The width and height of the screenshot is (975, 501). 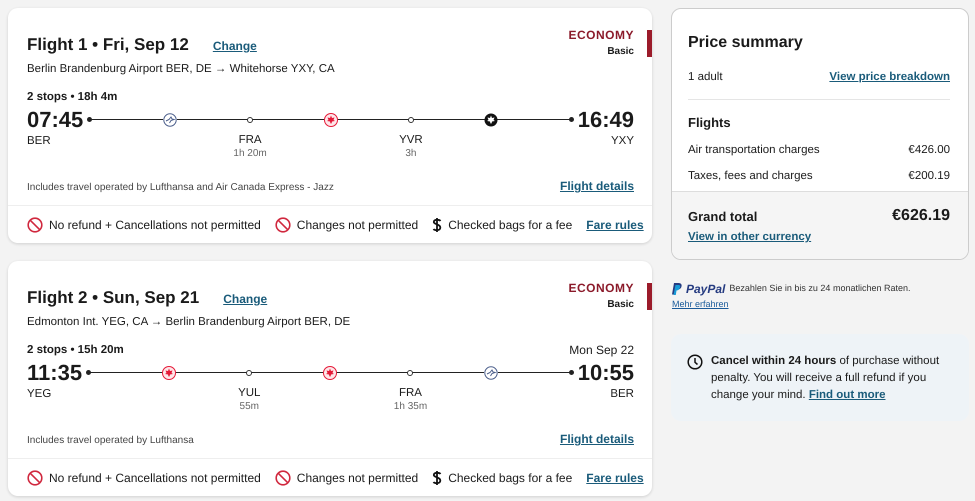 I want to click on clock-icon, so click(x=695, y=362).